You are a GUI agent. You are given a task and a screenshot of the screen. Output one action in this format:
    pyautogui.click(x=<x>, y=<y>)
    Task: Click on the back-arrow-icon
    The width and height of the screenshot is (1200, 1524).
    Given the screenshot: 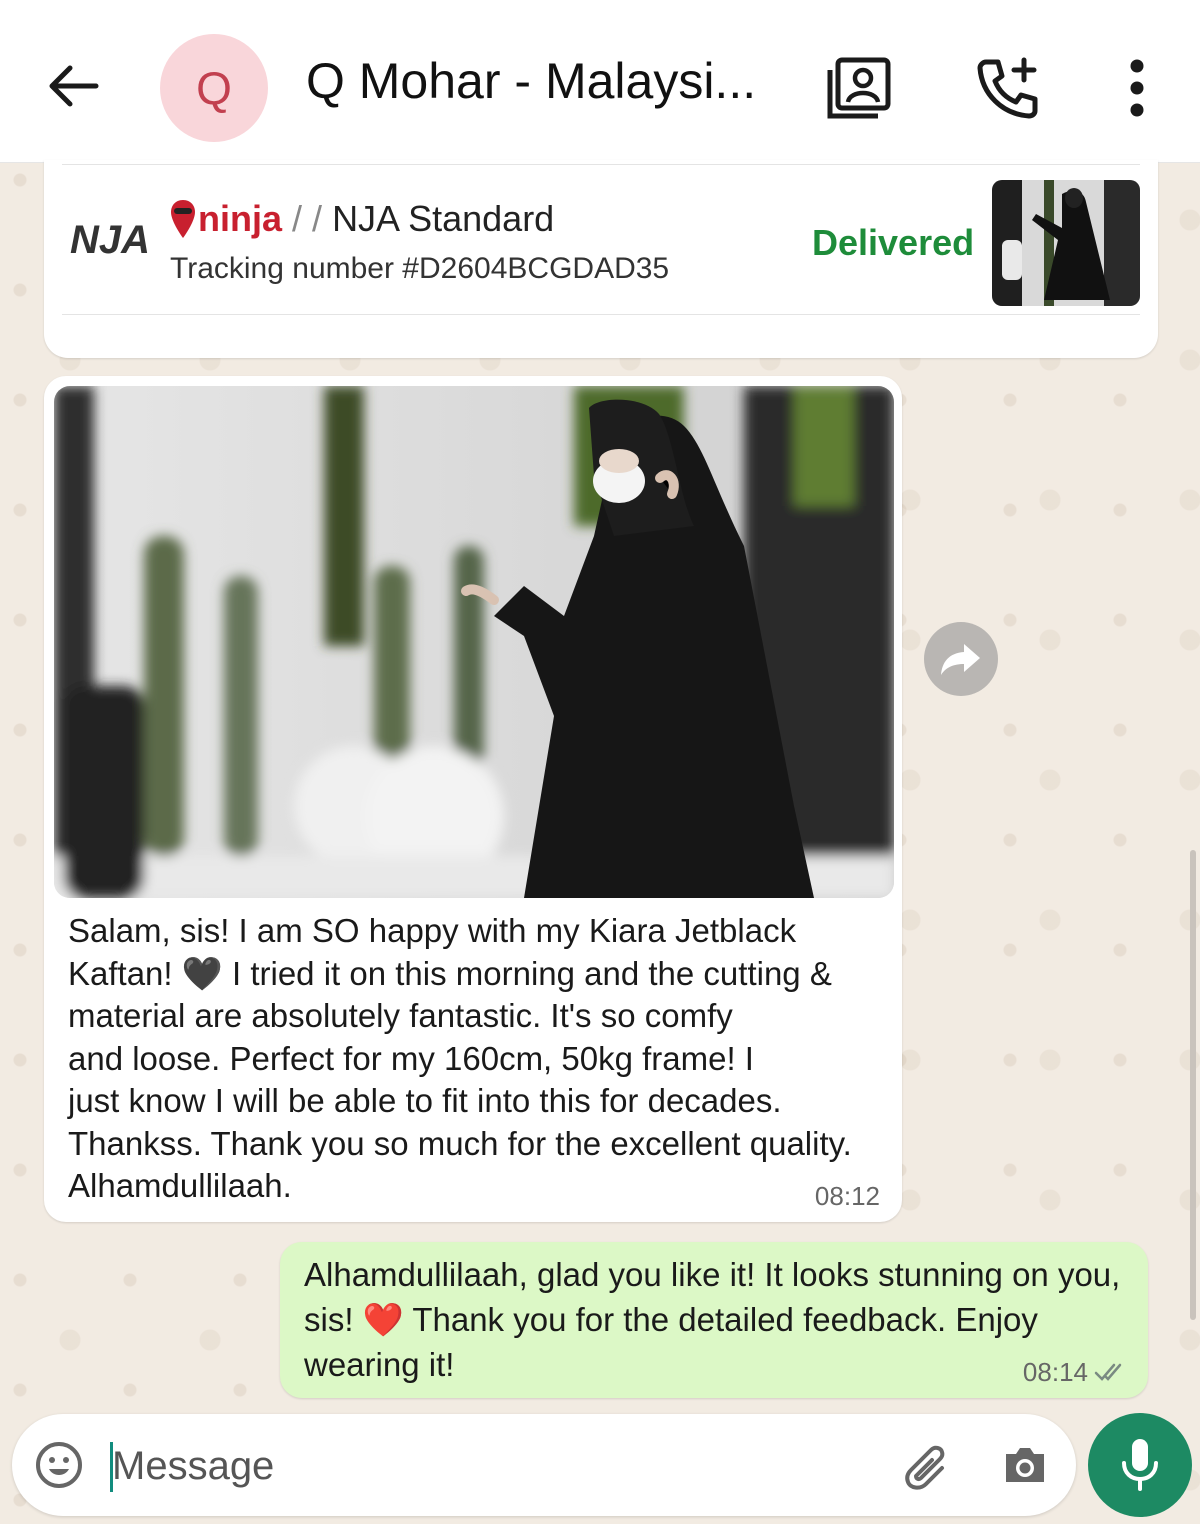 What is the action you would take?
    pyautogui.click(x=74, y=86)
    